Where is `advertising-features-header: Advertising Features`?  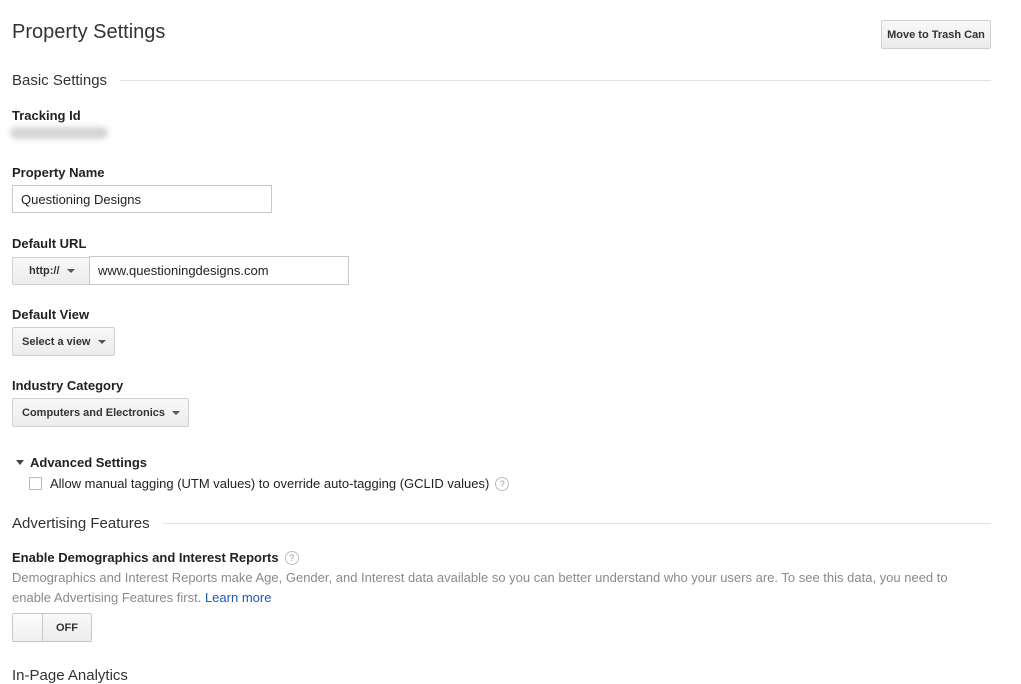
advertising-features-header: Advertising Features is located at coordinates (501, 523).